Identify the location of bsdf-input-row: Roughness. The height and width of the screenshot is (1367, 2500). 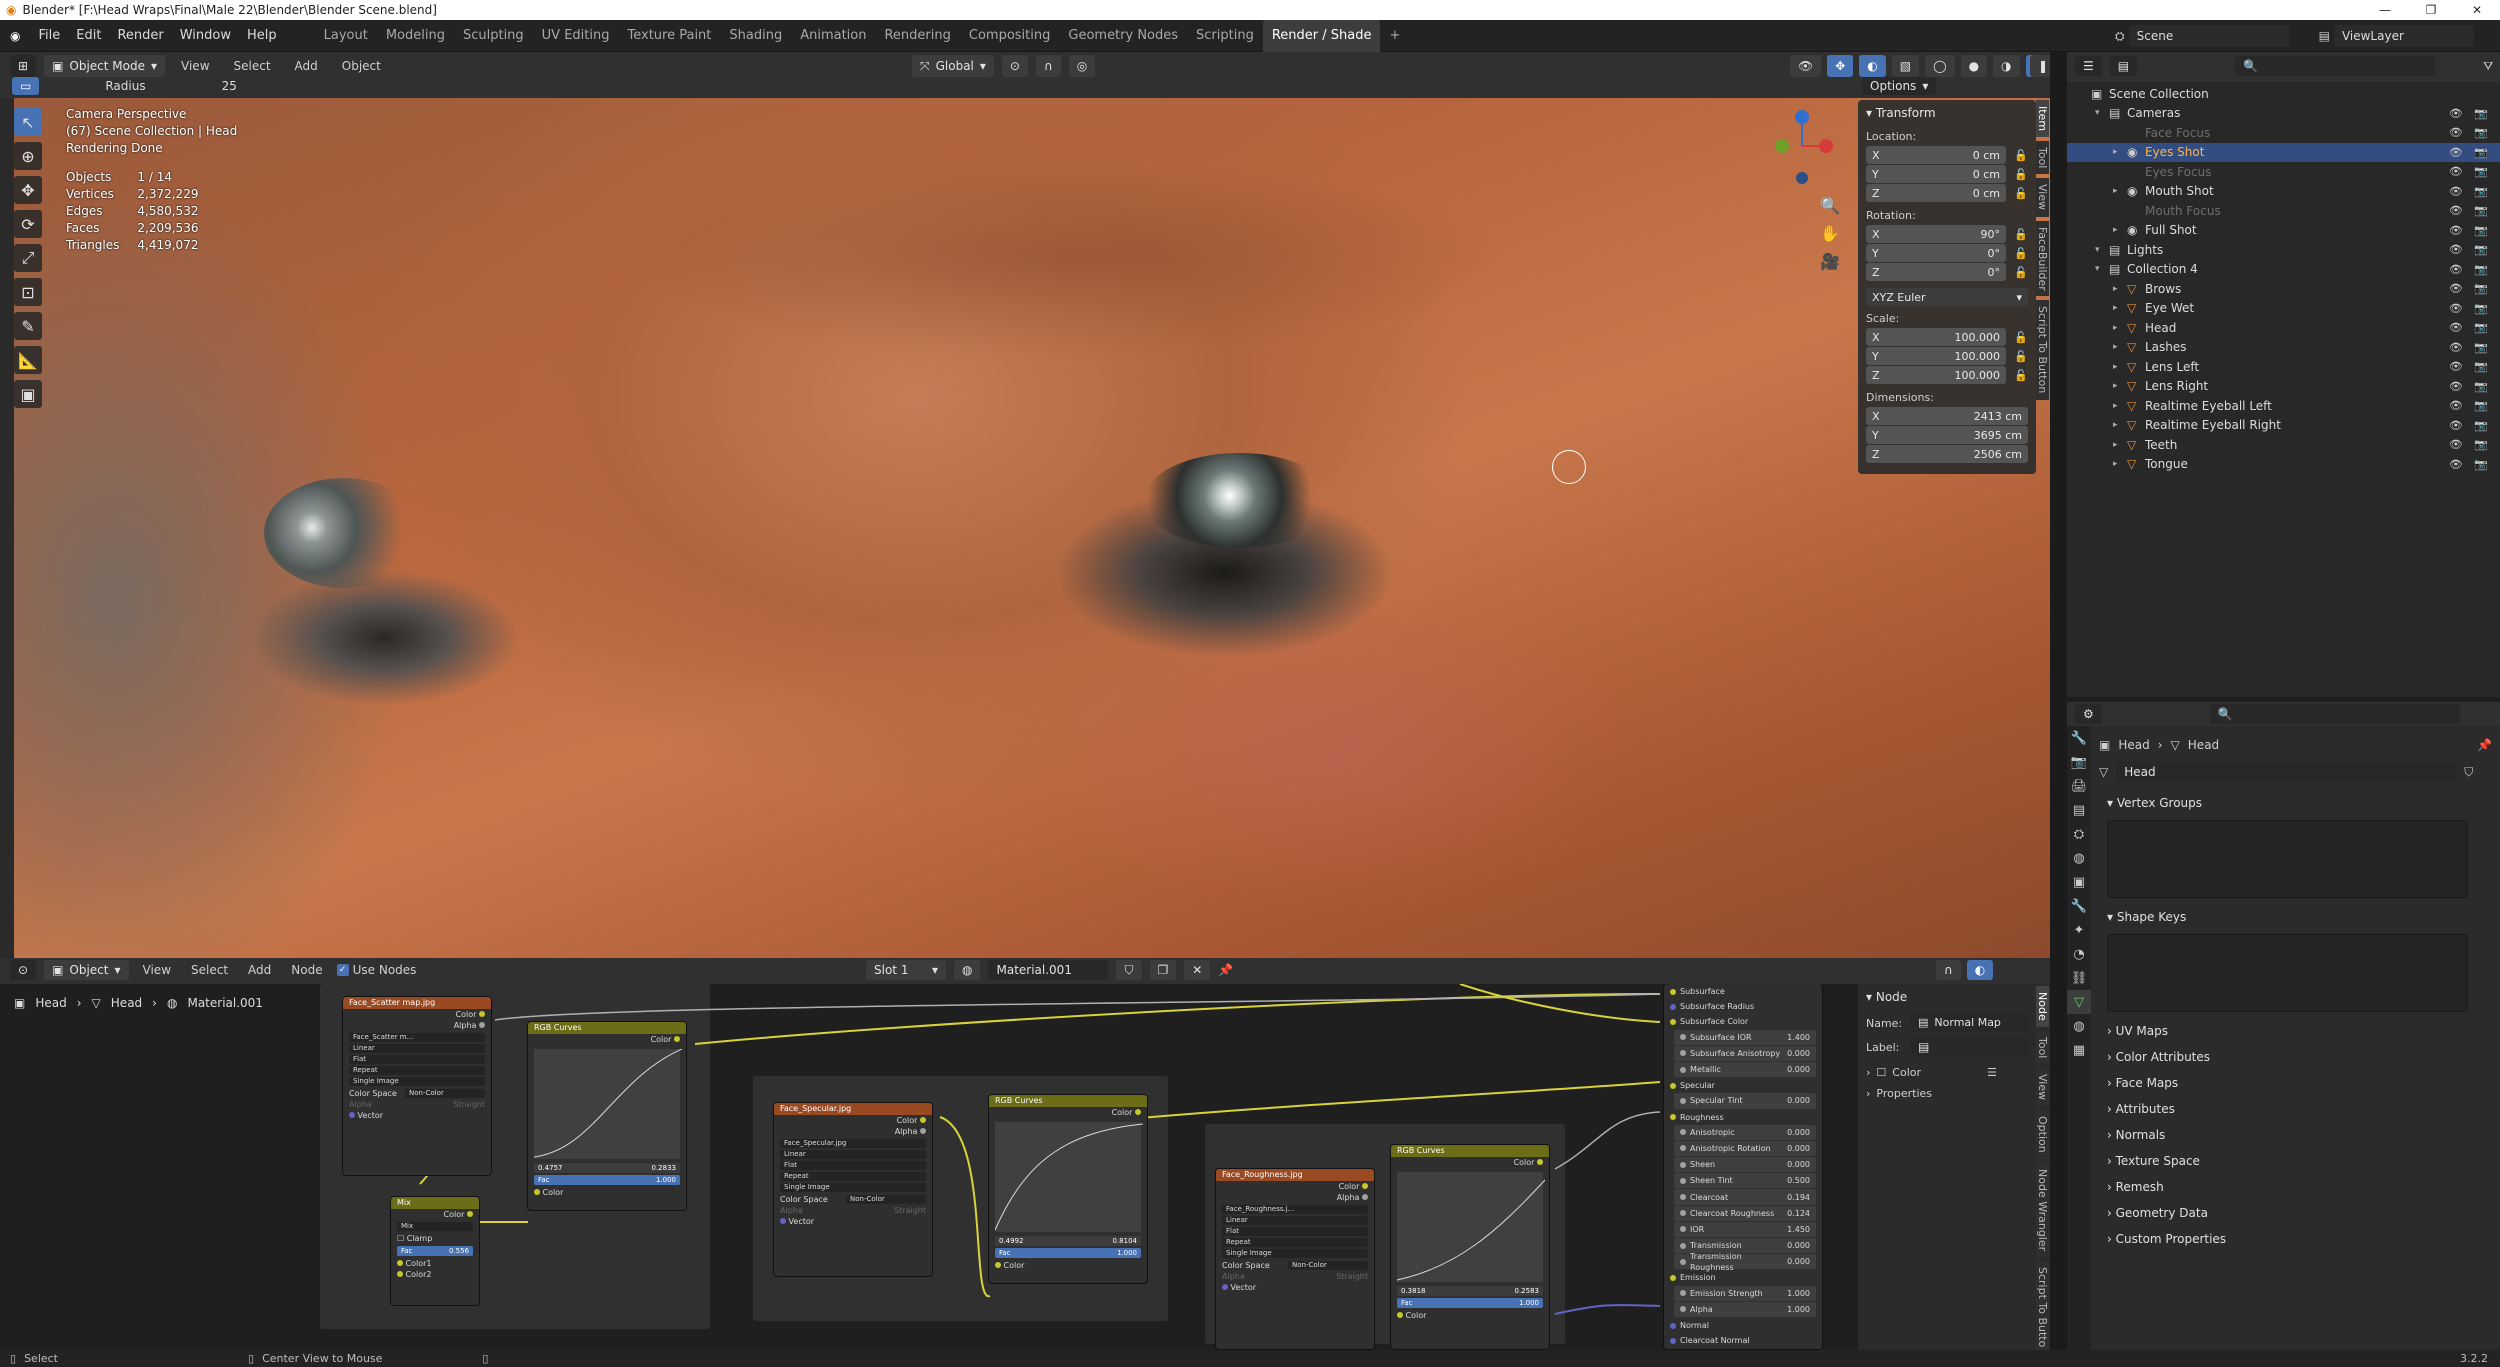
(1743, 1117).